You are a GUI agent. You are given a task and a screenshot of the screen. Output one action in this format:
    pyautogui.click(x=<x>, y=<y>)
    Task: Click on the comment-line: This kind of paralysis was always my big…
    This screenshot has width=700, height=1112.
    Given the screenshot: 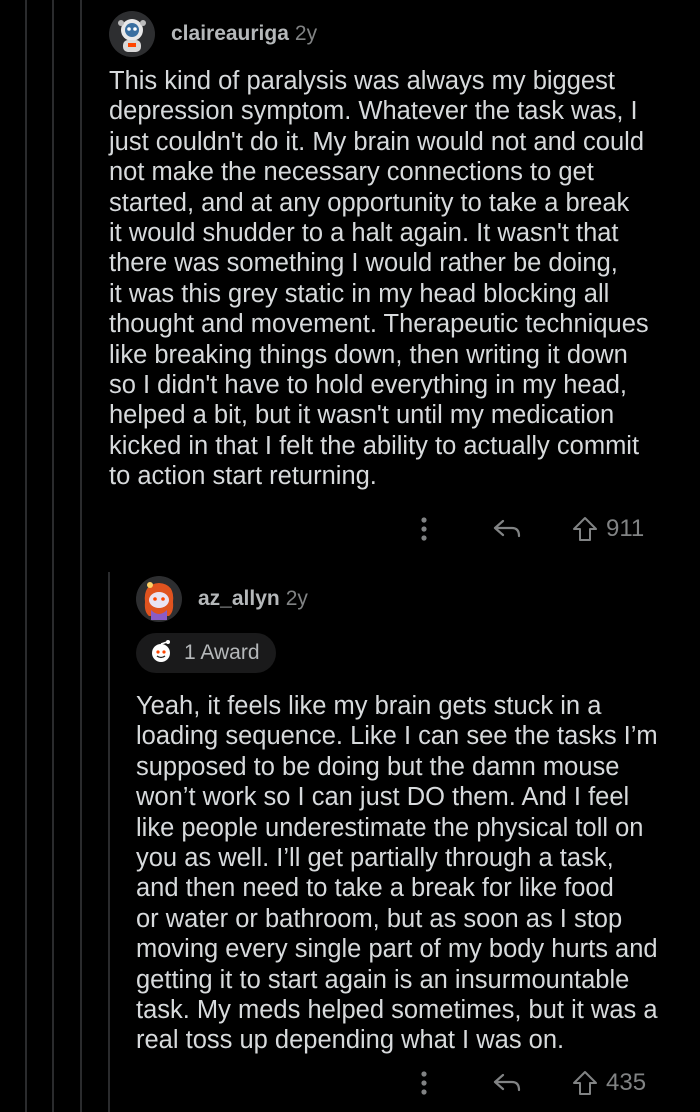 What is the action you would take?
    pyautogui.click(x=362, y=81)
    